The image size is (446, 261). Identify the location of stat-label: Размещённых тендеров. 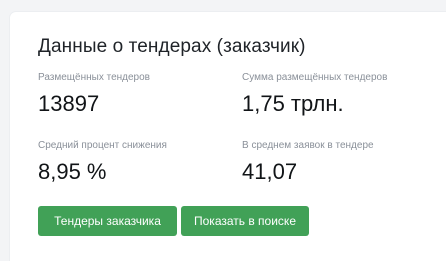
(94, 77).